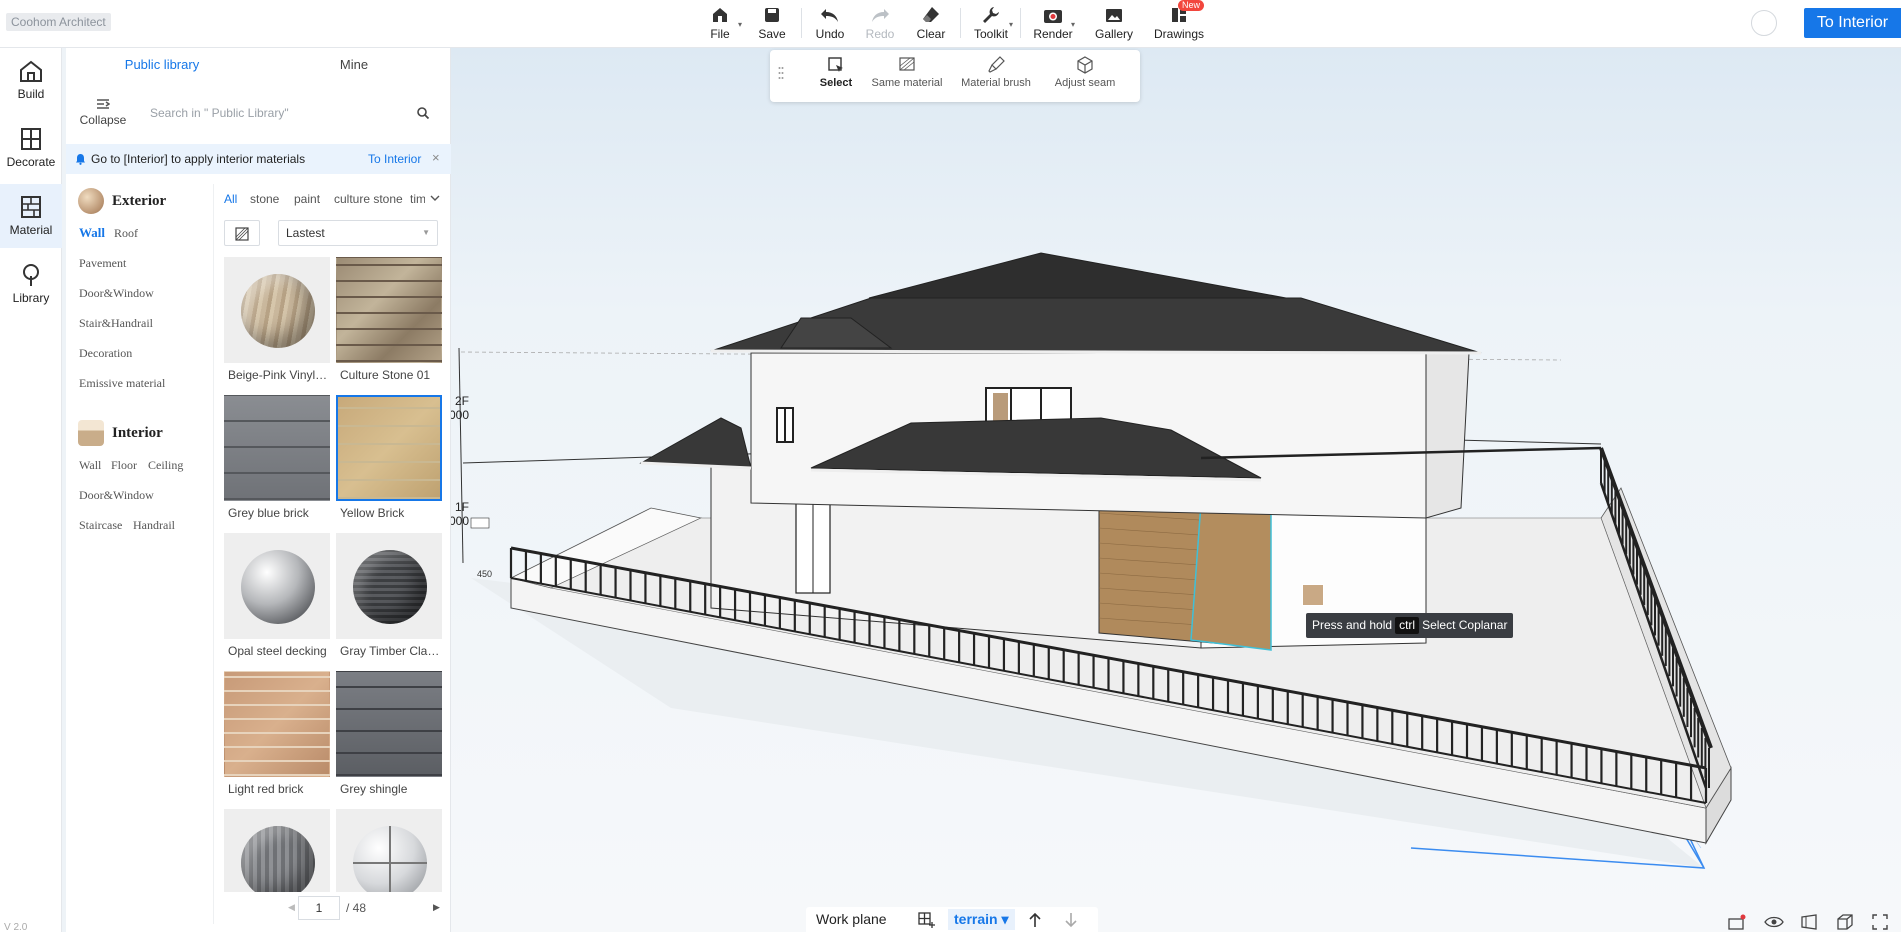 The width and height of the screenshot is (1901, 932). I want to click on next-page-arrow: ▶, so click(436, 907).